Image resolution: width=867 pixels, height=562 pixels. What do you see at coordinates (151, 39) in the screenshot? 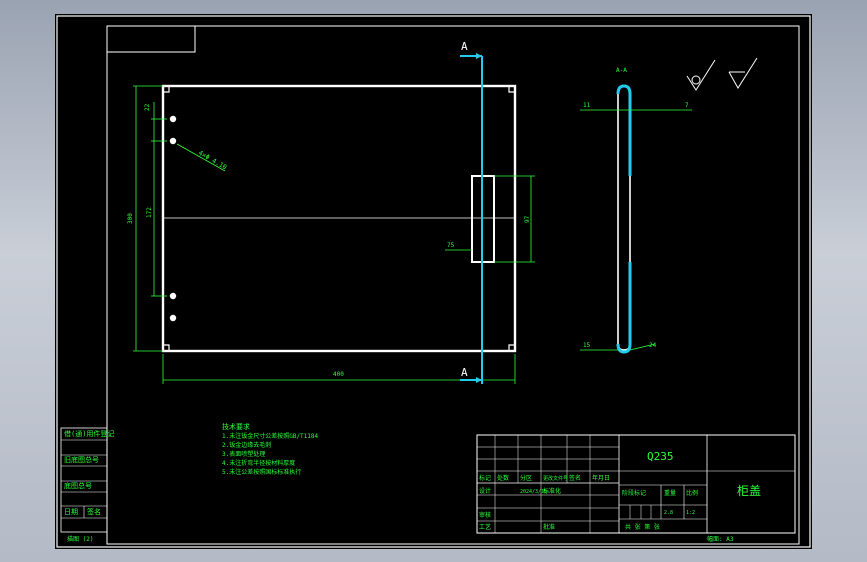
I see `top-left-code-box` at bounding box center [151, 39].